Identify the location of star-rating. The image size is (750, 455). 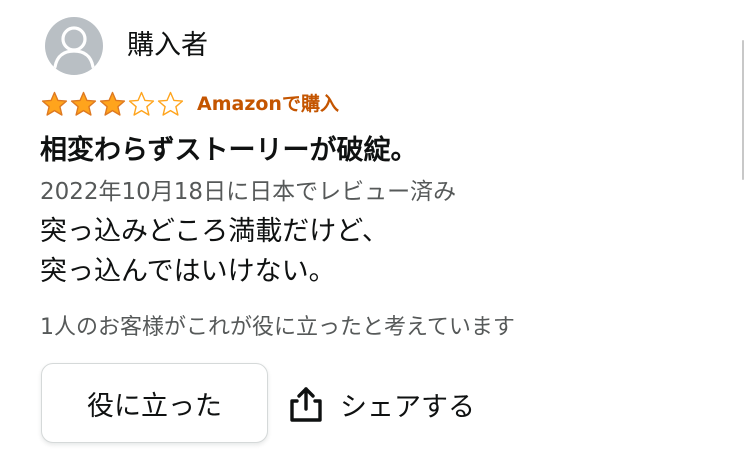
(112, 104).